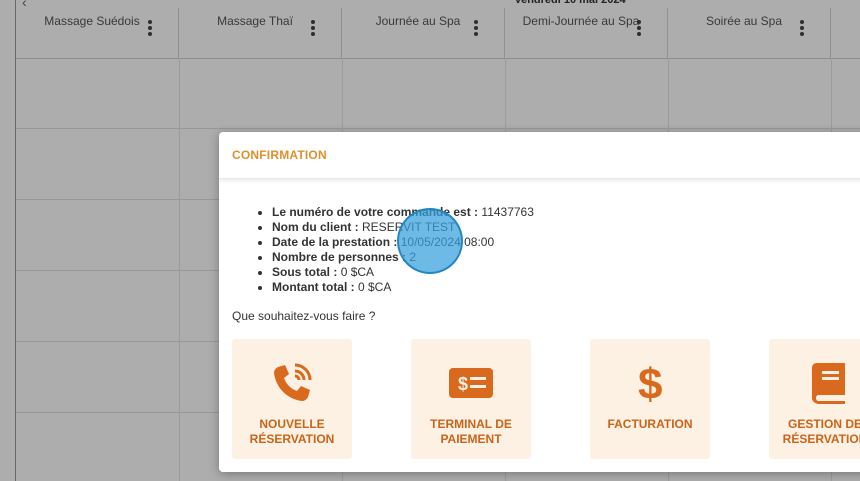  What do you see at coordinates (292, 431) in the screenshot?
I see `action-label: NOUVELLE RÉSERVATION` at bounding box center [292, 431].